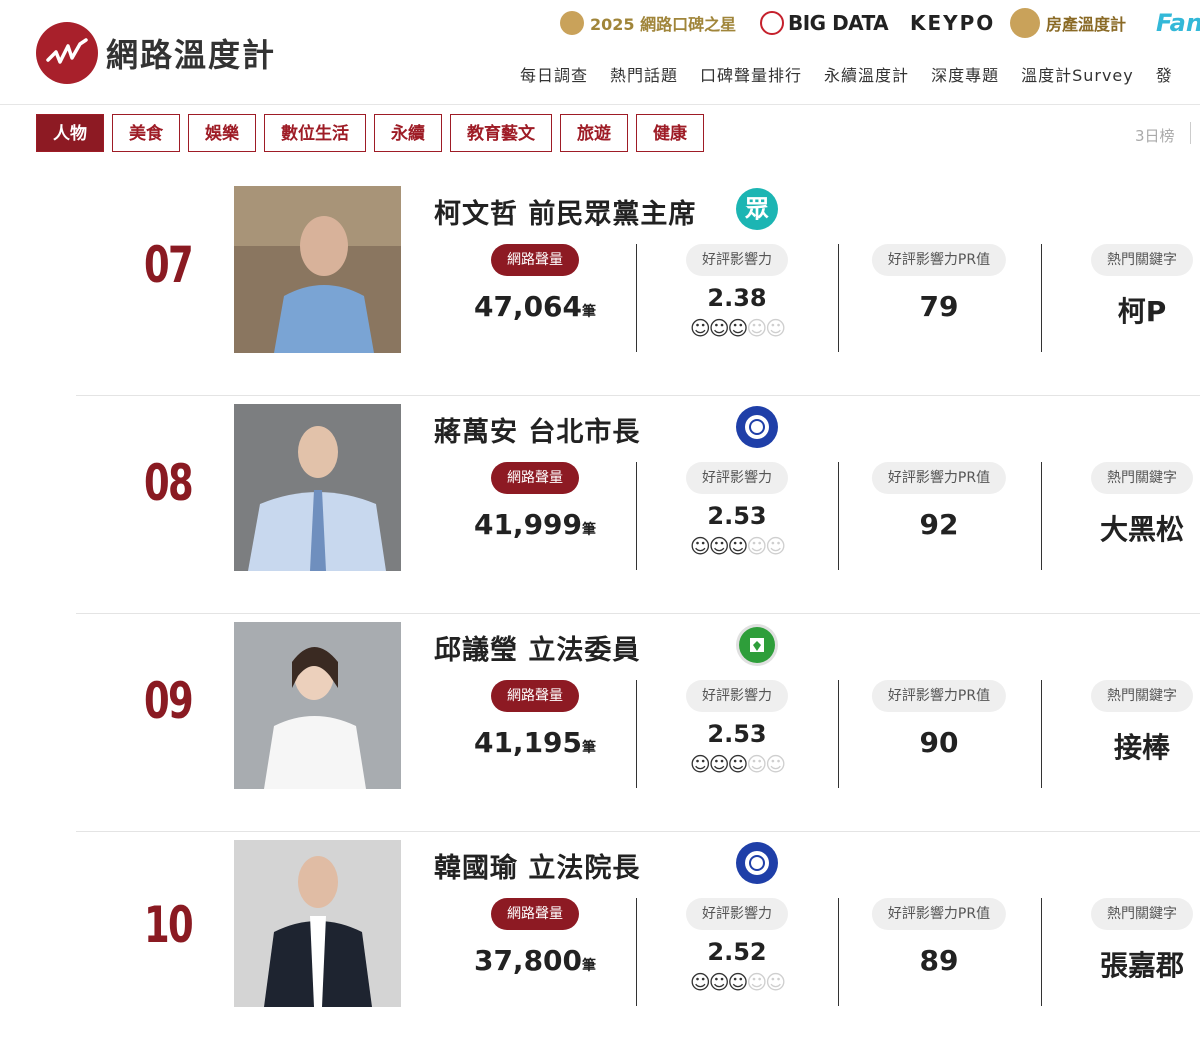 The image size is (1200, 1049). What do you see at coordinates (537, 647) in the screenshot?
I see `person-name-title: 邱議瑩 立法委員` at bounding box center [537, 647].